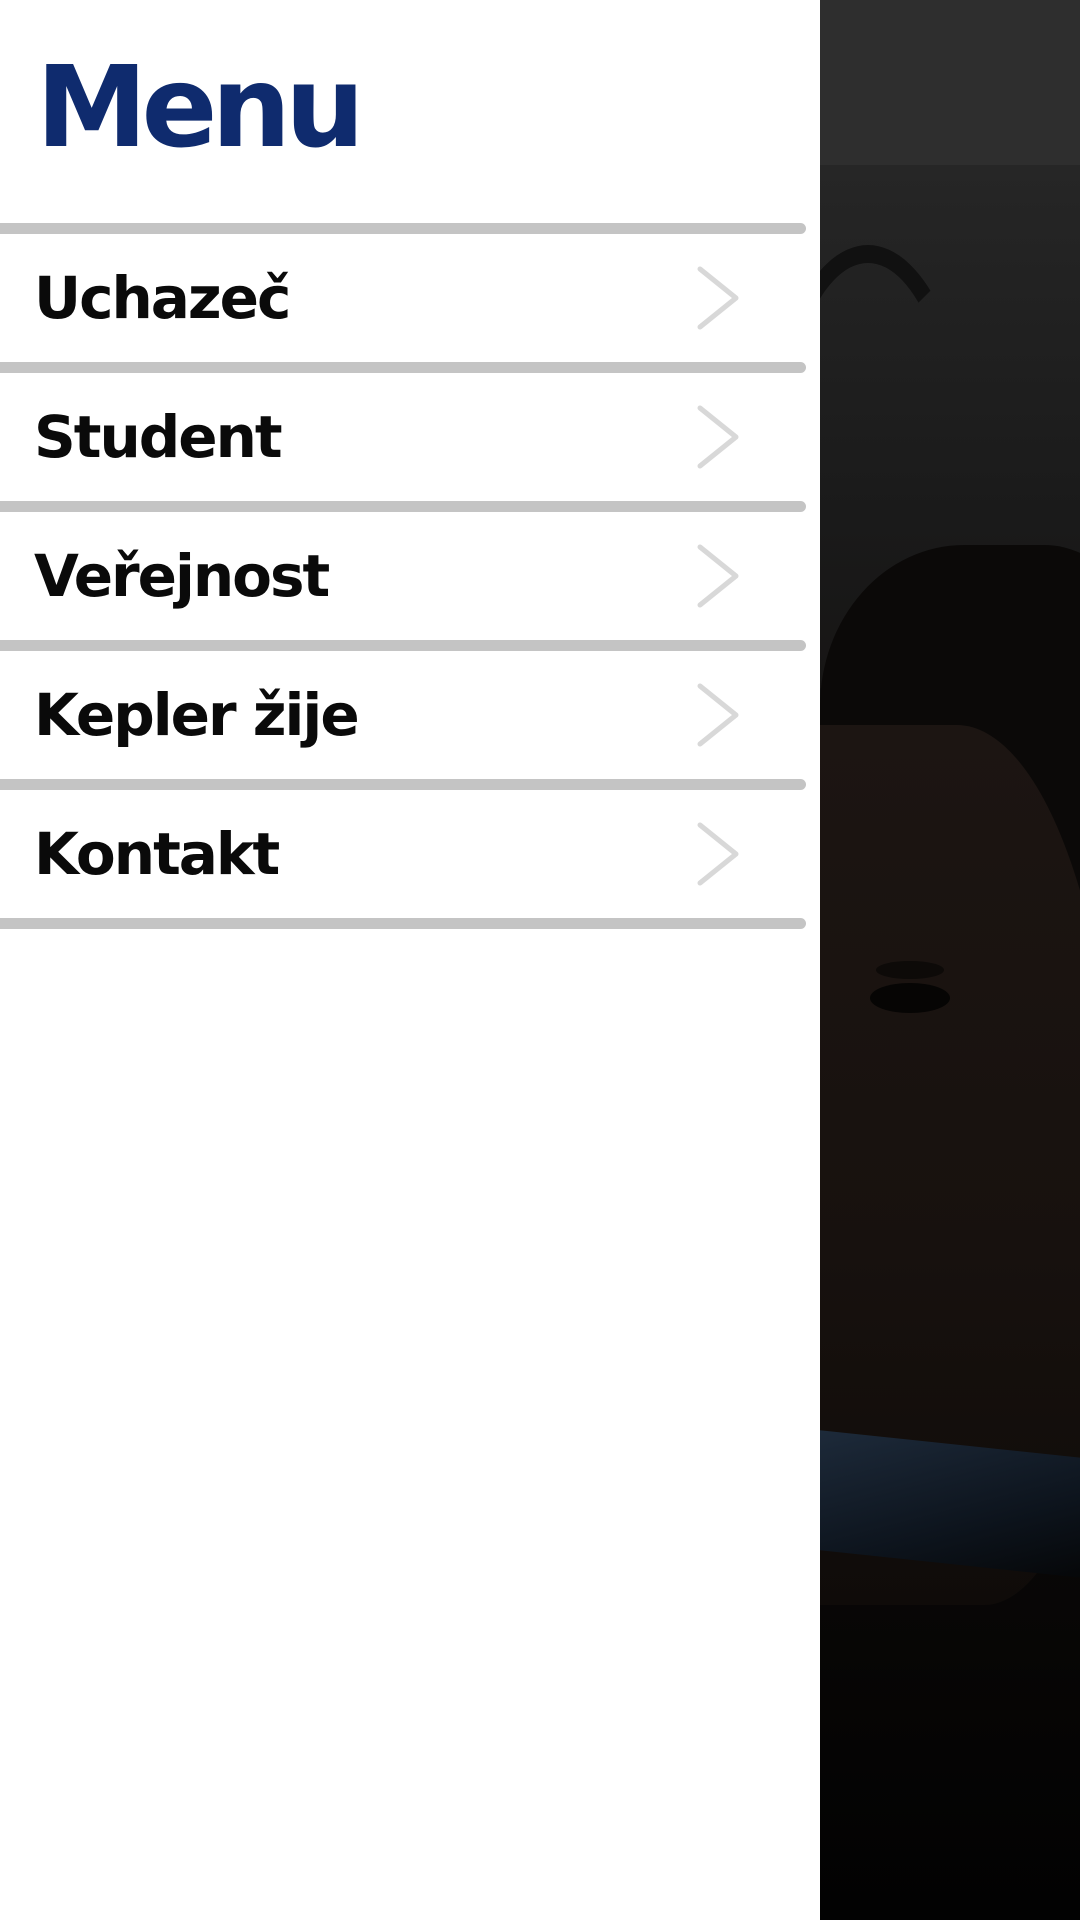  Describe the element at coordinates (403, 298) in the screenshot. I see `menu-item-uchazec: Uchazeč` at that location.